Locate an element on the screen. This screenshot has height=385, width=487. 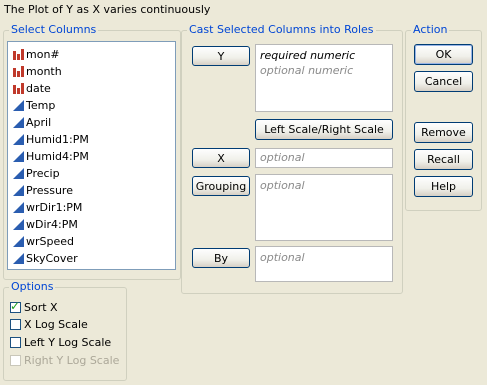
grouping-role-list: optional is located at coordinates (324, 207).